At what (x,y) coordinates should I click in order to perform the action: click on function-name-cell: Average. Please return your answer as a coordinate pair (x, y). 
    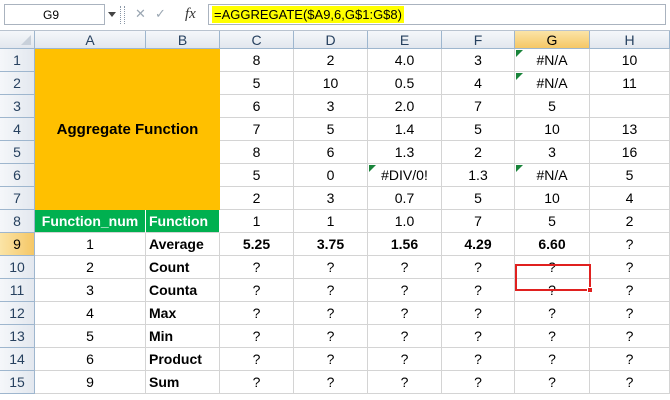
    Looking at the image, I should click on (183, 244).